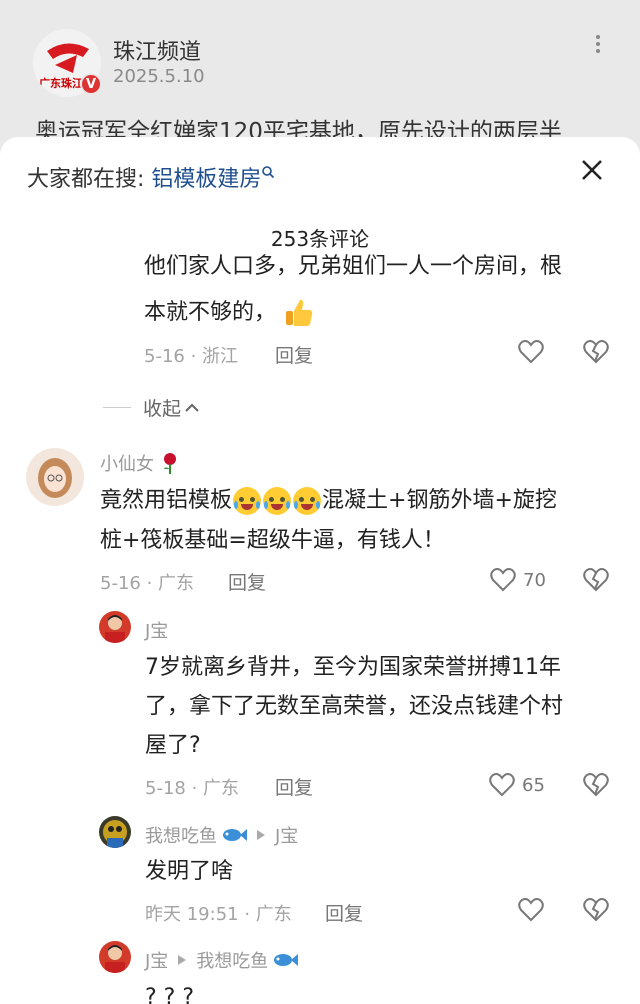 This screenshot has height=1004, width=640. I want to click on like-button: 70, so click(517, 580).